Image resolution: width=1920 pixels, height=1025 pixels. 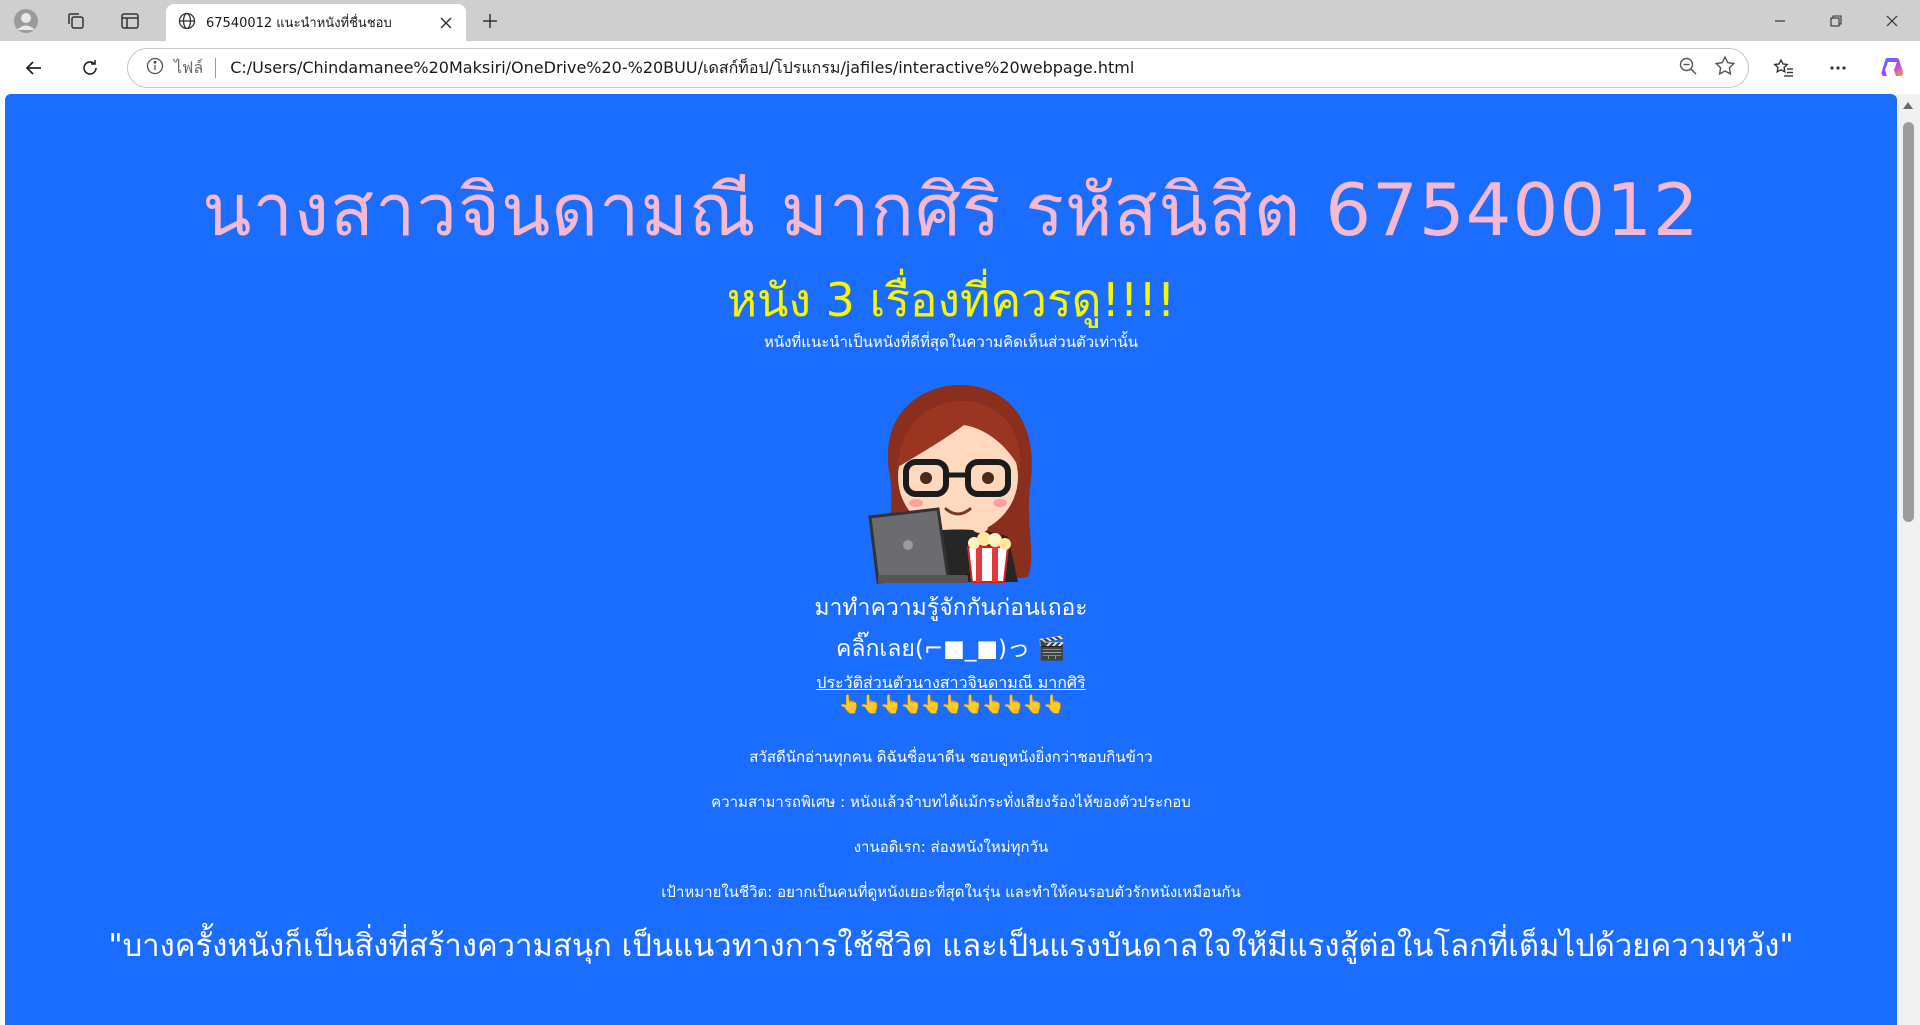 What do you see at coordinates (90, 68) in the screenshot?
I see `refresh-icon` at bounding box center [90, 68].